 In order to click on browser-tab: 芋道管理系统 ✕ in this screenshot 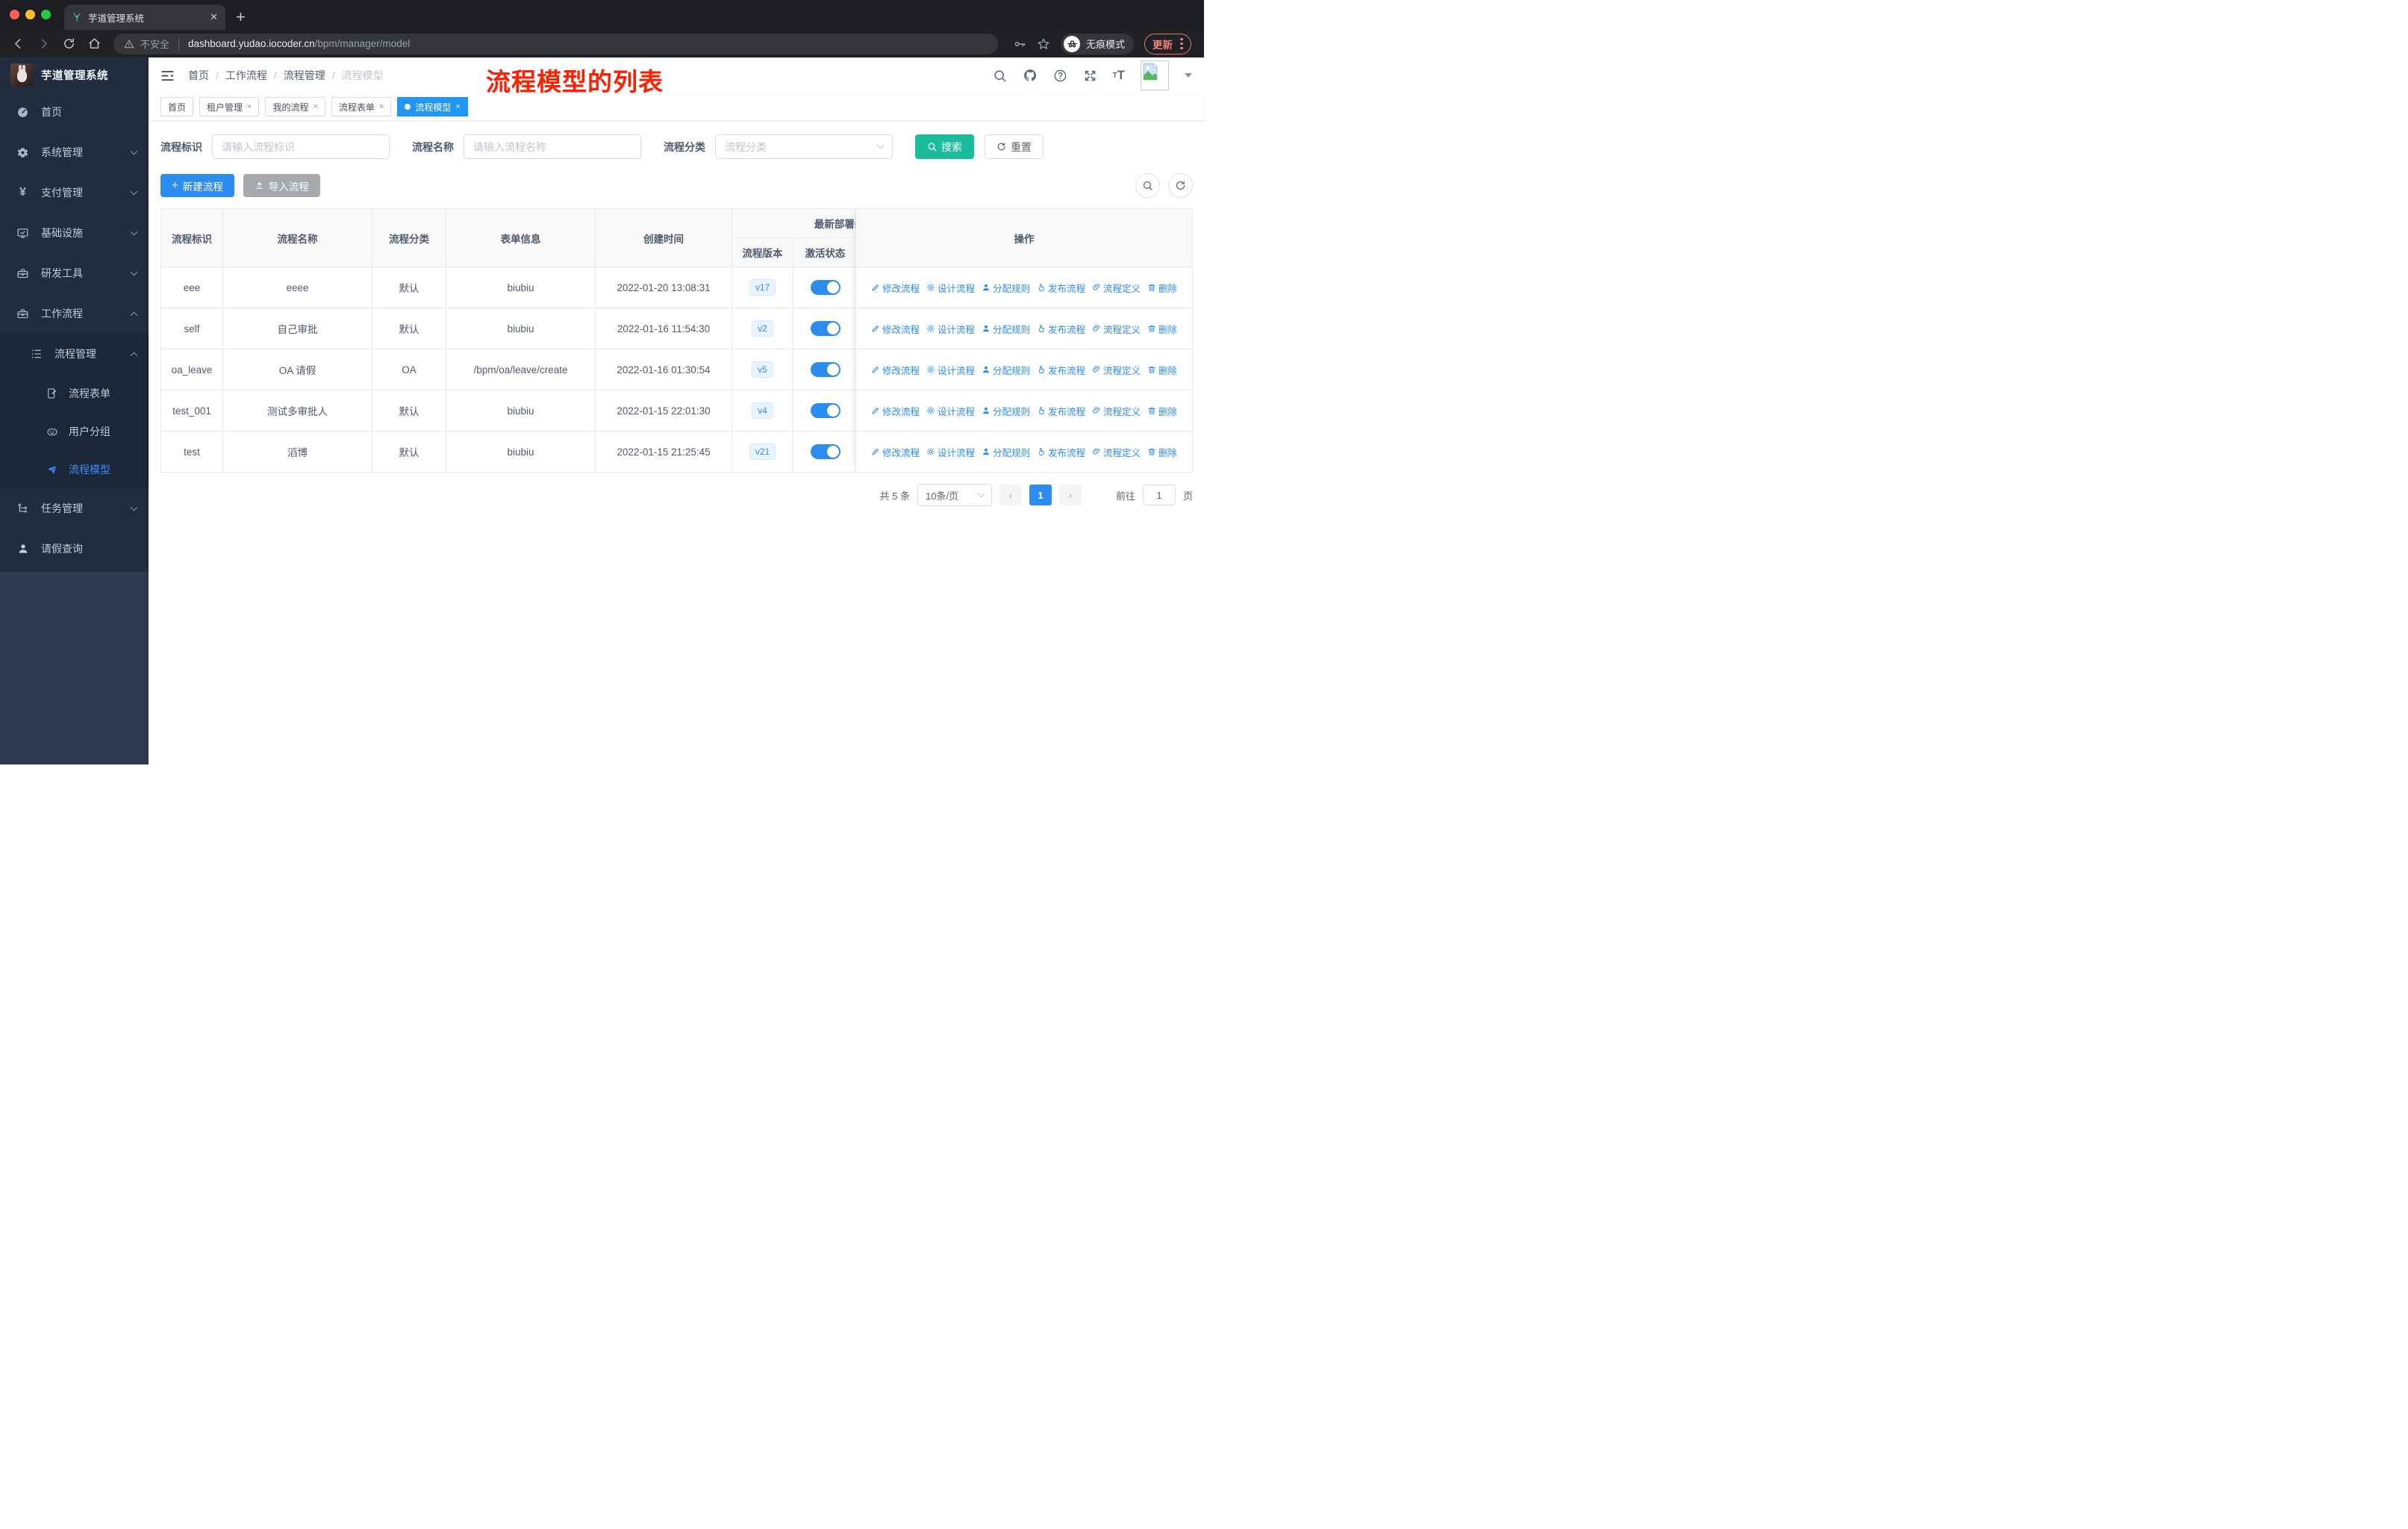, I will do `click(144, 17)`.